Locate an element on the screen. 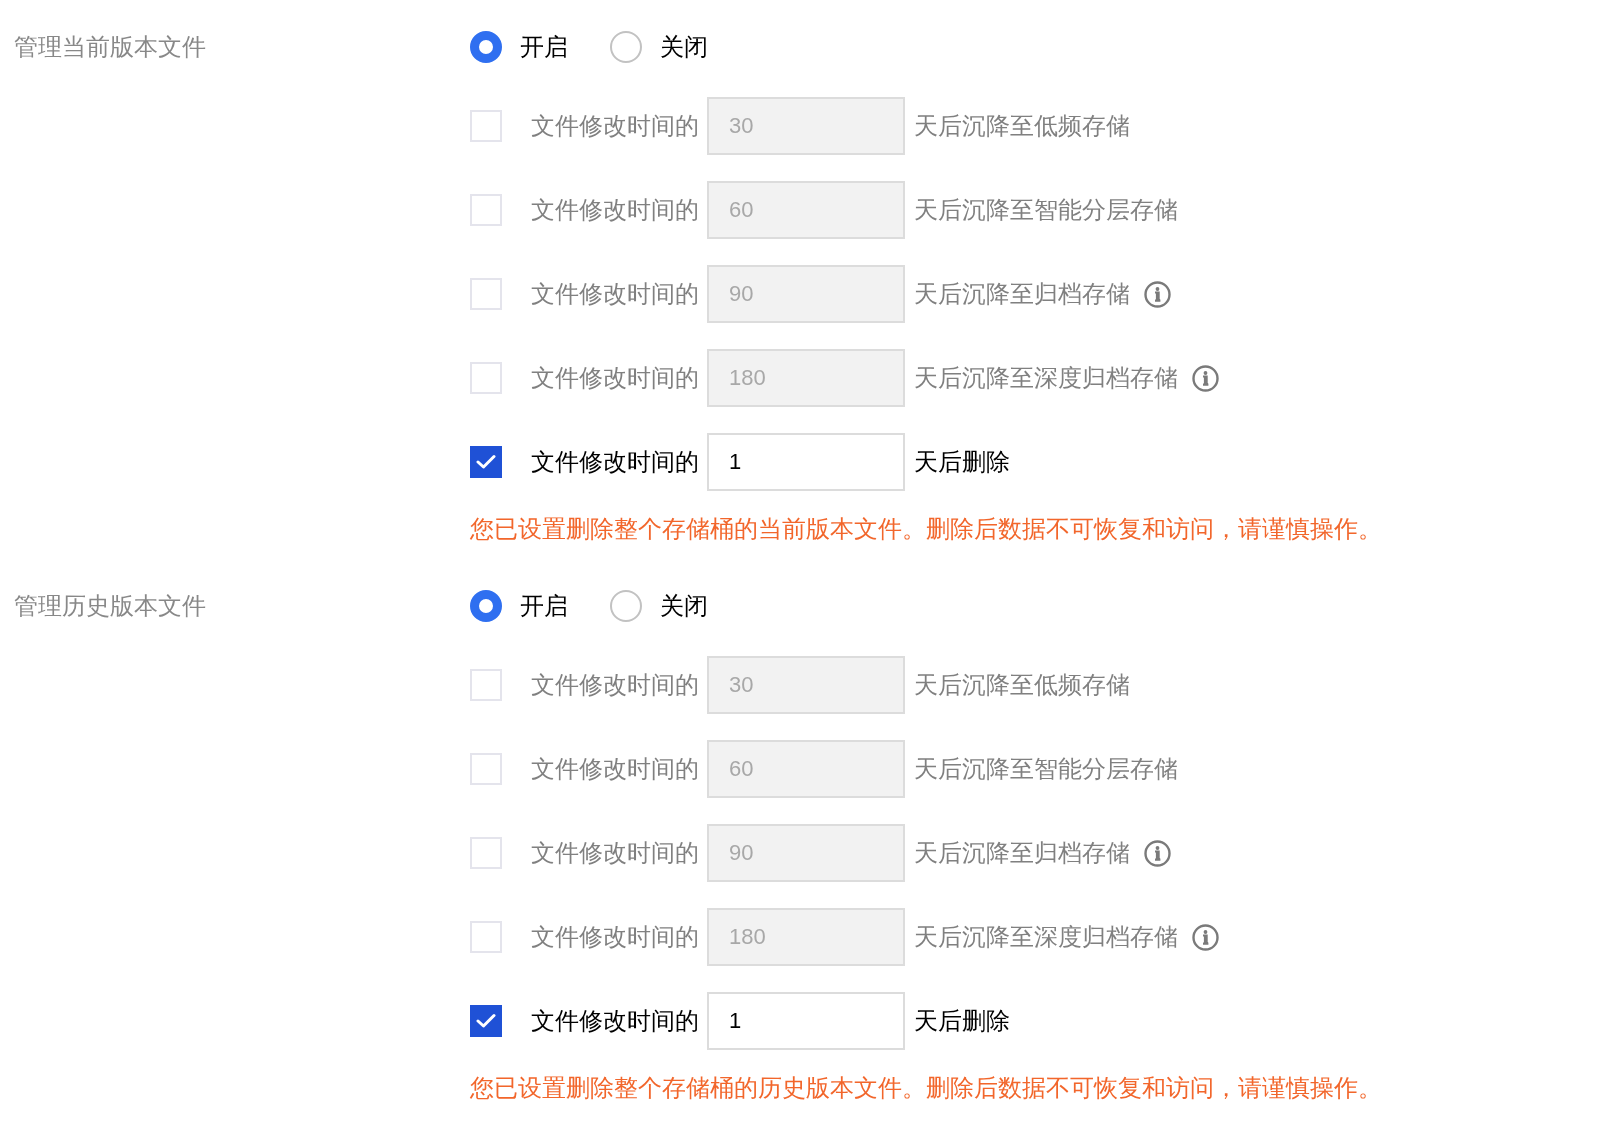 This screenshot has height=1124, width=1616. warning-text: 您已设置删除整个存储桶的历史版本文件。删除后数据不可恢复和访问，请谨慎操作。 is located at coordinates (926, 1088).